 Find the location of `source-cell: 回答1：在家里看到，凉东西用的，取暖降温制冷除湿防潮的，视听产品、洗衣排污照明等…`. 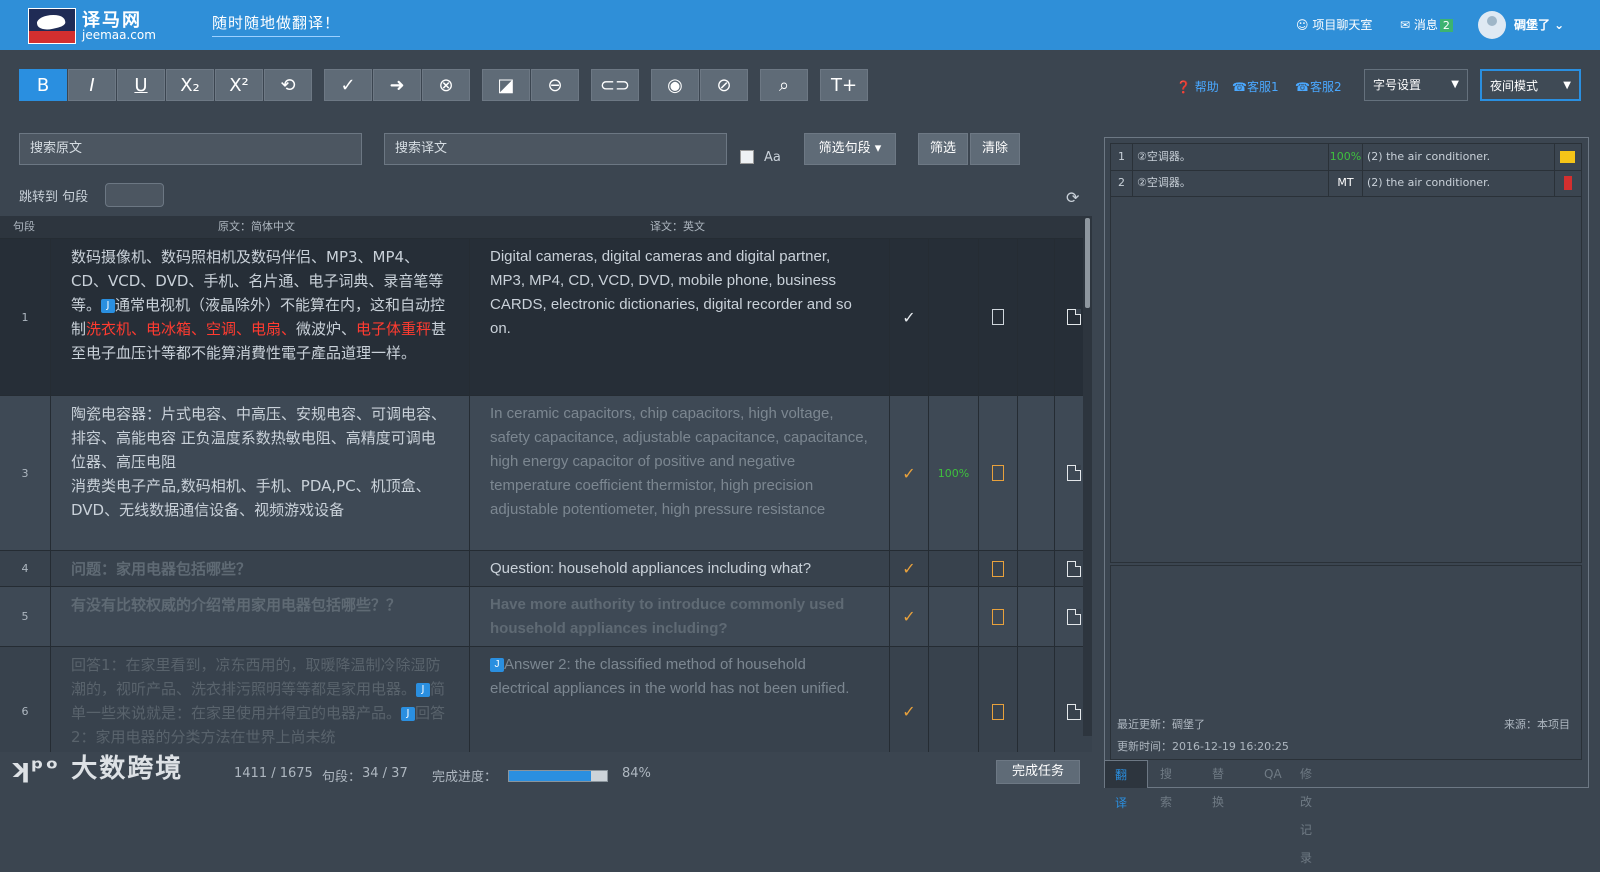

source-cell: 回答1：在家里看到，凉东西用的，取暖降温制冷除湿防潮的，视听产品、洗衣排污照明等… is located at coordinates (260, 699).